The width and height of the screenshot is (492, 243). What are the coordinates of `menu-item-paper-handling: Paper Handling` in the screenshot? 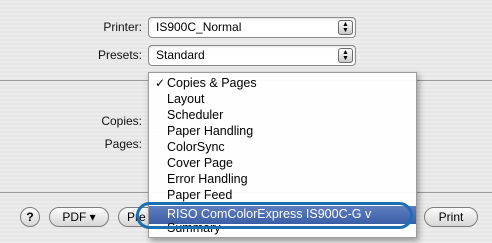 It's located at (210, 131).